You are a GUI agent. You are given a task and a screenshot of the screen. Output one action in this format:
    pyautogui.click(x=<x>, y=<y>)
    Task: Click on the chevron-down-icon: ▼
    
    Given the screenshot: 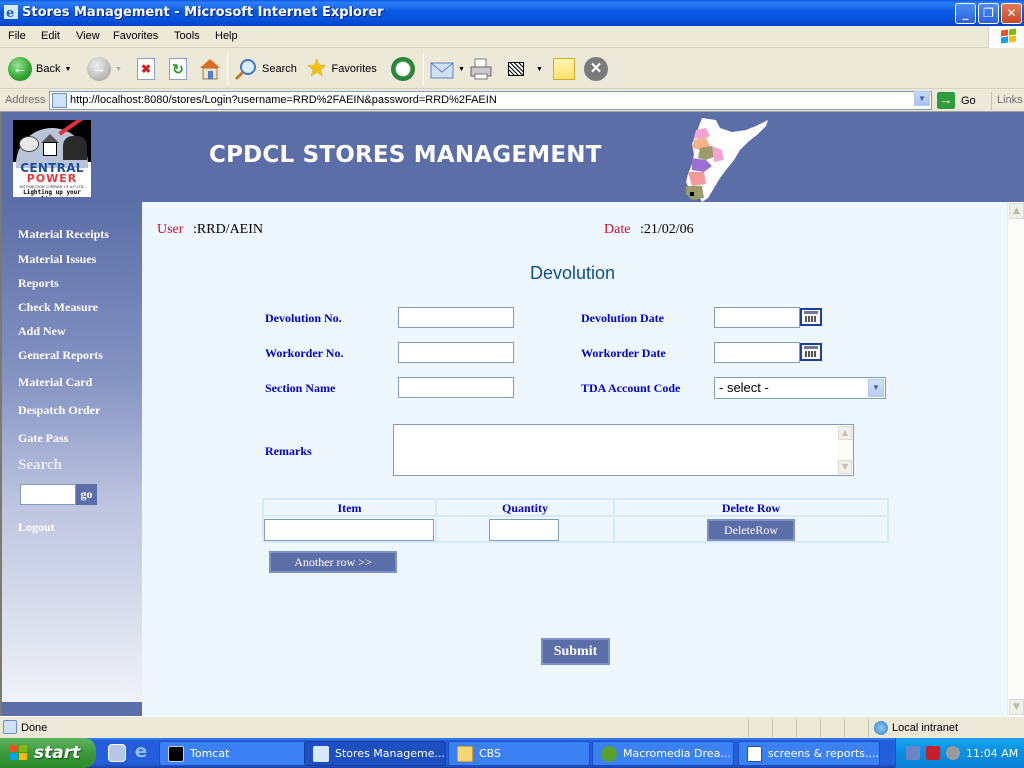 What is the action you would take?
    pyautogui.click(x=876, y=388)
    